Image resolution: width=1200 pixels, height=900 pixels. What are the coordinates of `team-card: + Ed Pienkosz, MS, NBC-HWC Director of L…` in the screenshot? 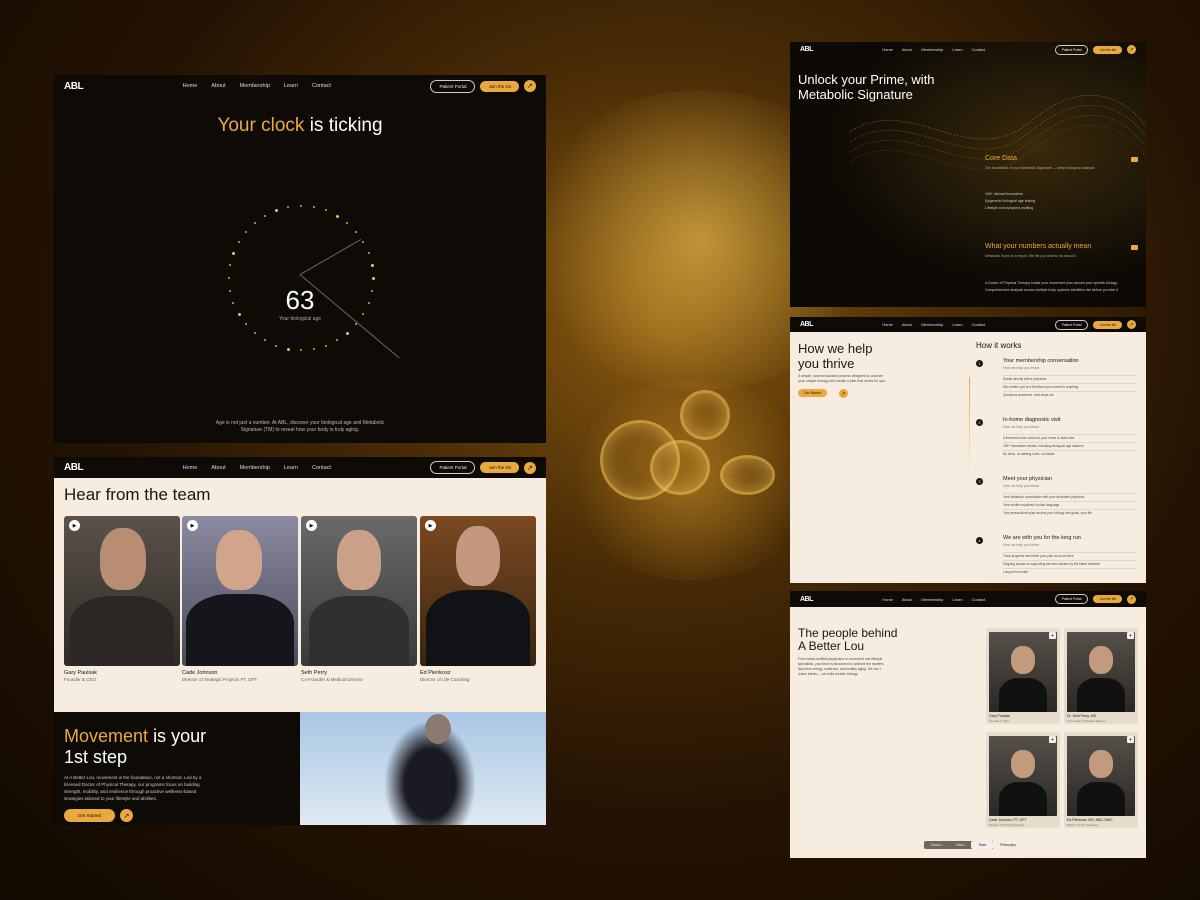 It's located at (1101, 780).